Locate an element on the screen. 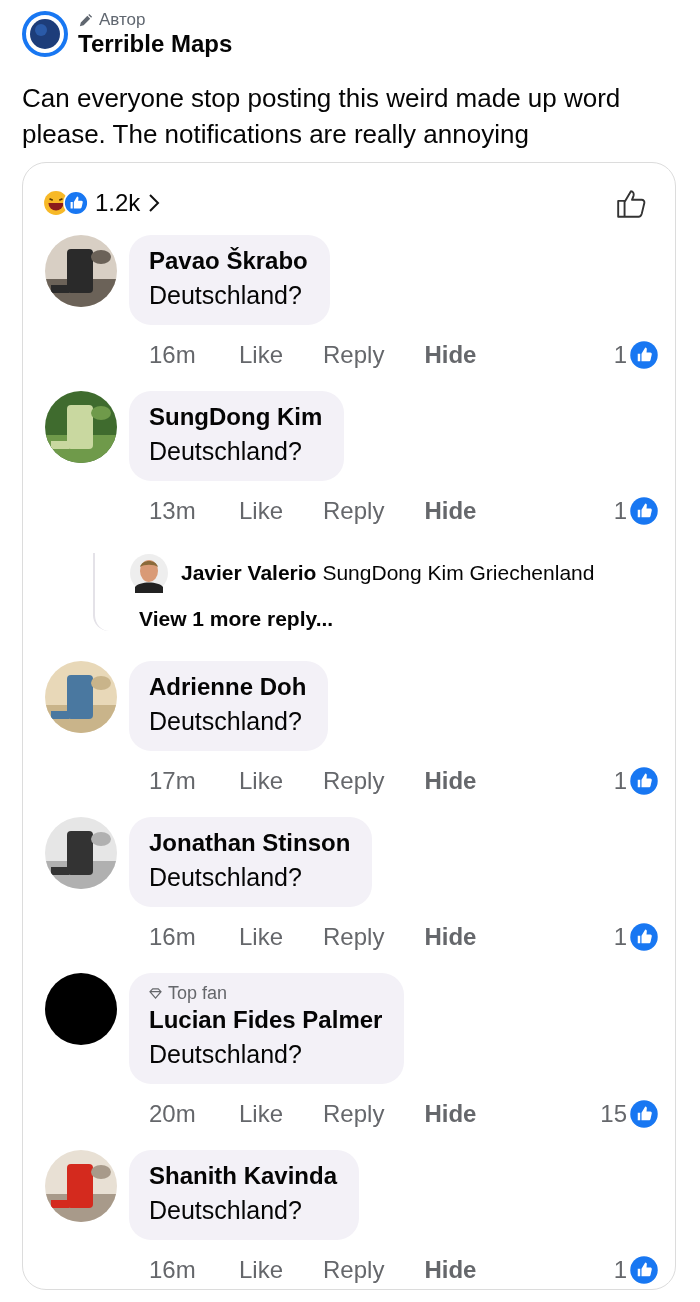  pencil-icon is located at coordinates (85, 20).